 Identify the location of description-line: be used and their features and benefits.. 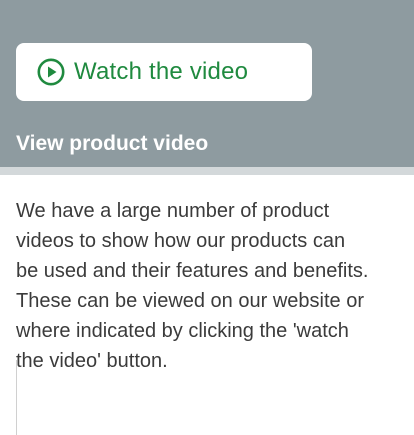
(192, 271).